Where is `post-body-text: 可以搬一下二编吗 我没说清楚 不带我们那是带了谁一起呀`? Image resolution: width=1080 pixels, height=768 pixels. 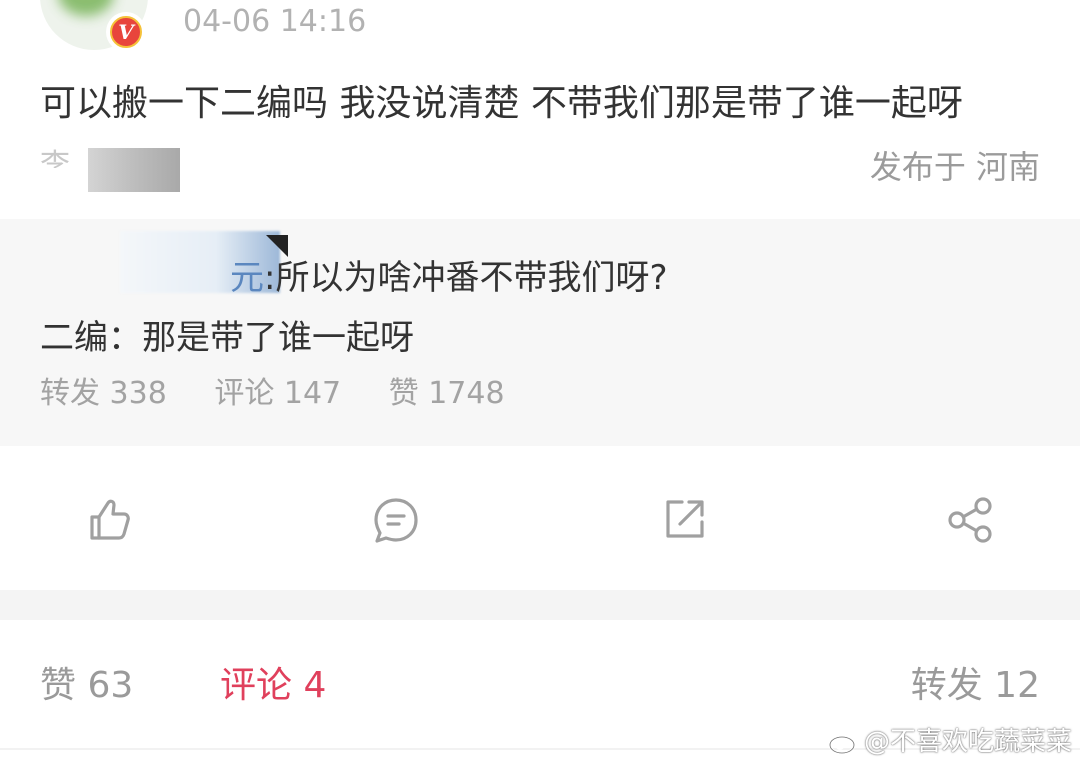 post-body-text: 可以搬一下二编吗 我没说清楚 不带我们那是带了谁一起呀 is located at coordinates (501, 103).